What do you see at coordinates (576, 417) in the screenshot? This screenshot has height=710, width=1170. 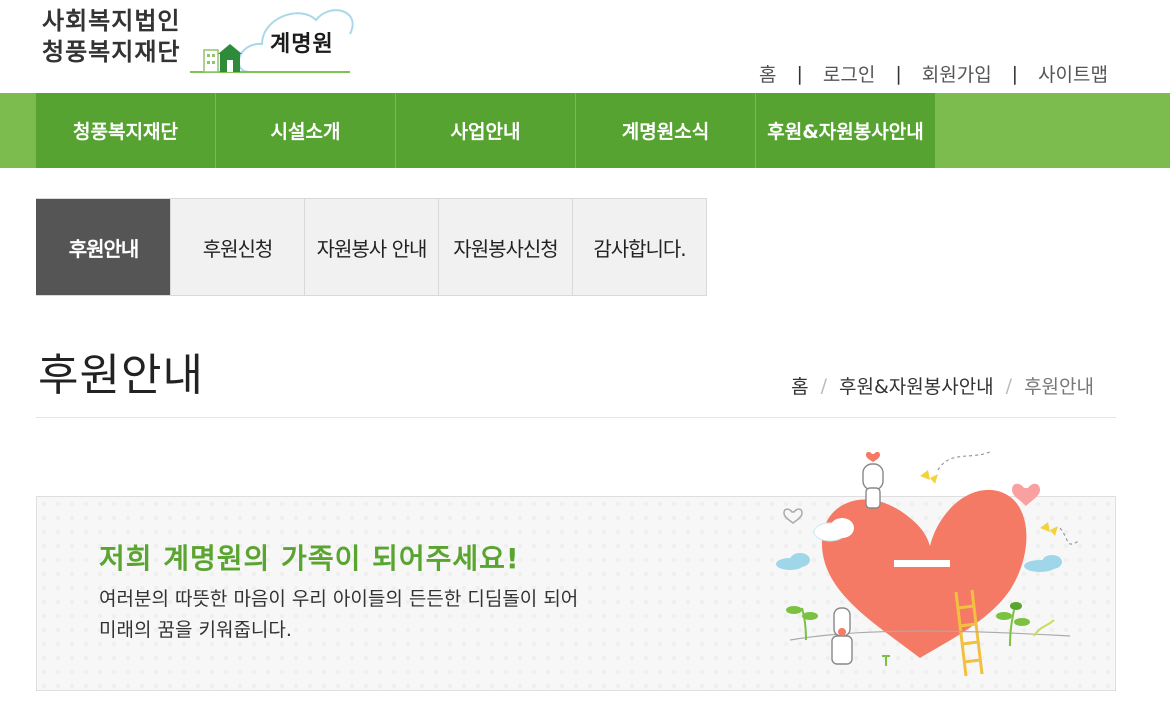 I see `title-divider` at bounding box center [576, 417].